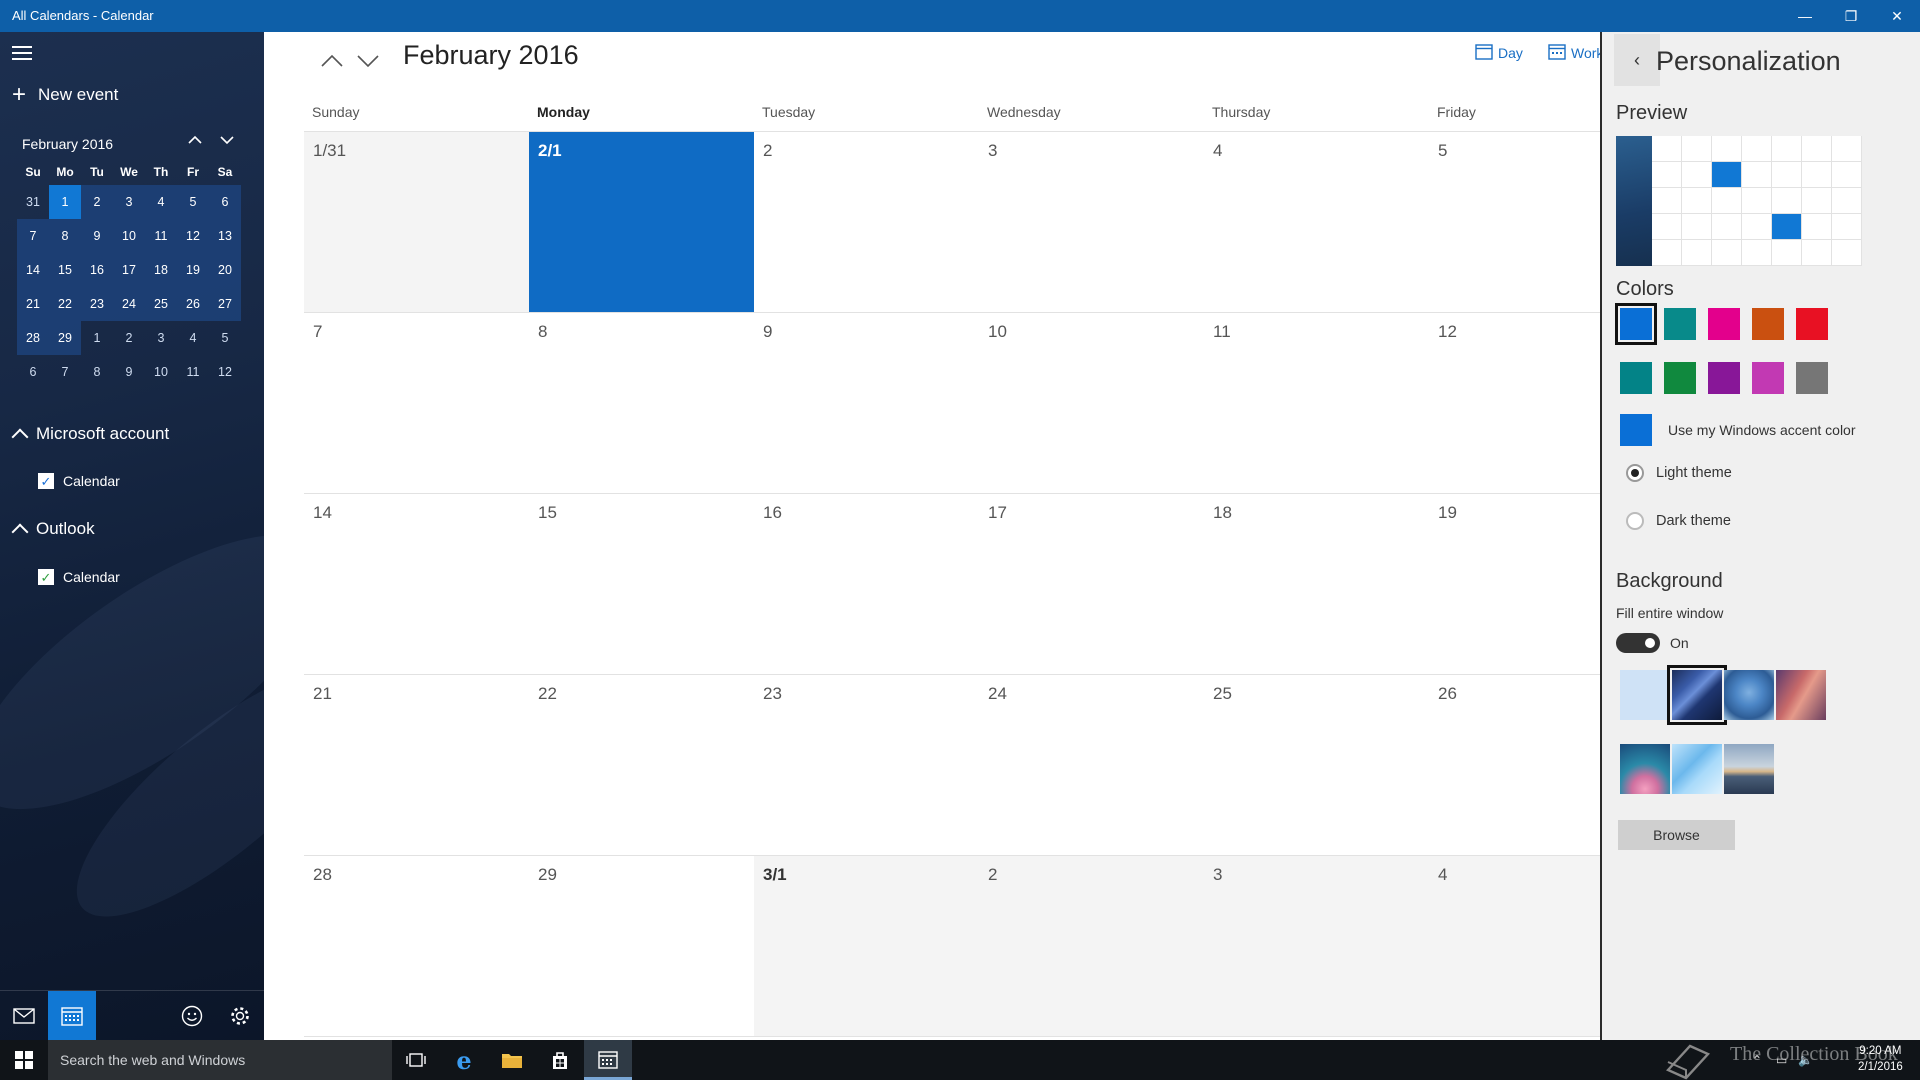 The height and width of the screenshot is (1080, 1920). What do you see at coordinates (97, 304) in the screenshot?
I see `mini-calendar-day: 23` at bounding box center [97, 304].